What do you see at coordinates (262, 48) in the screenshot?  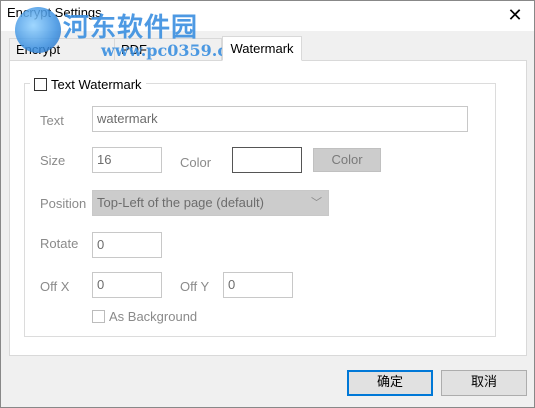 I see `tab-watermark: Watermark` at bounding box center [262, 48].